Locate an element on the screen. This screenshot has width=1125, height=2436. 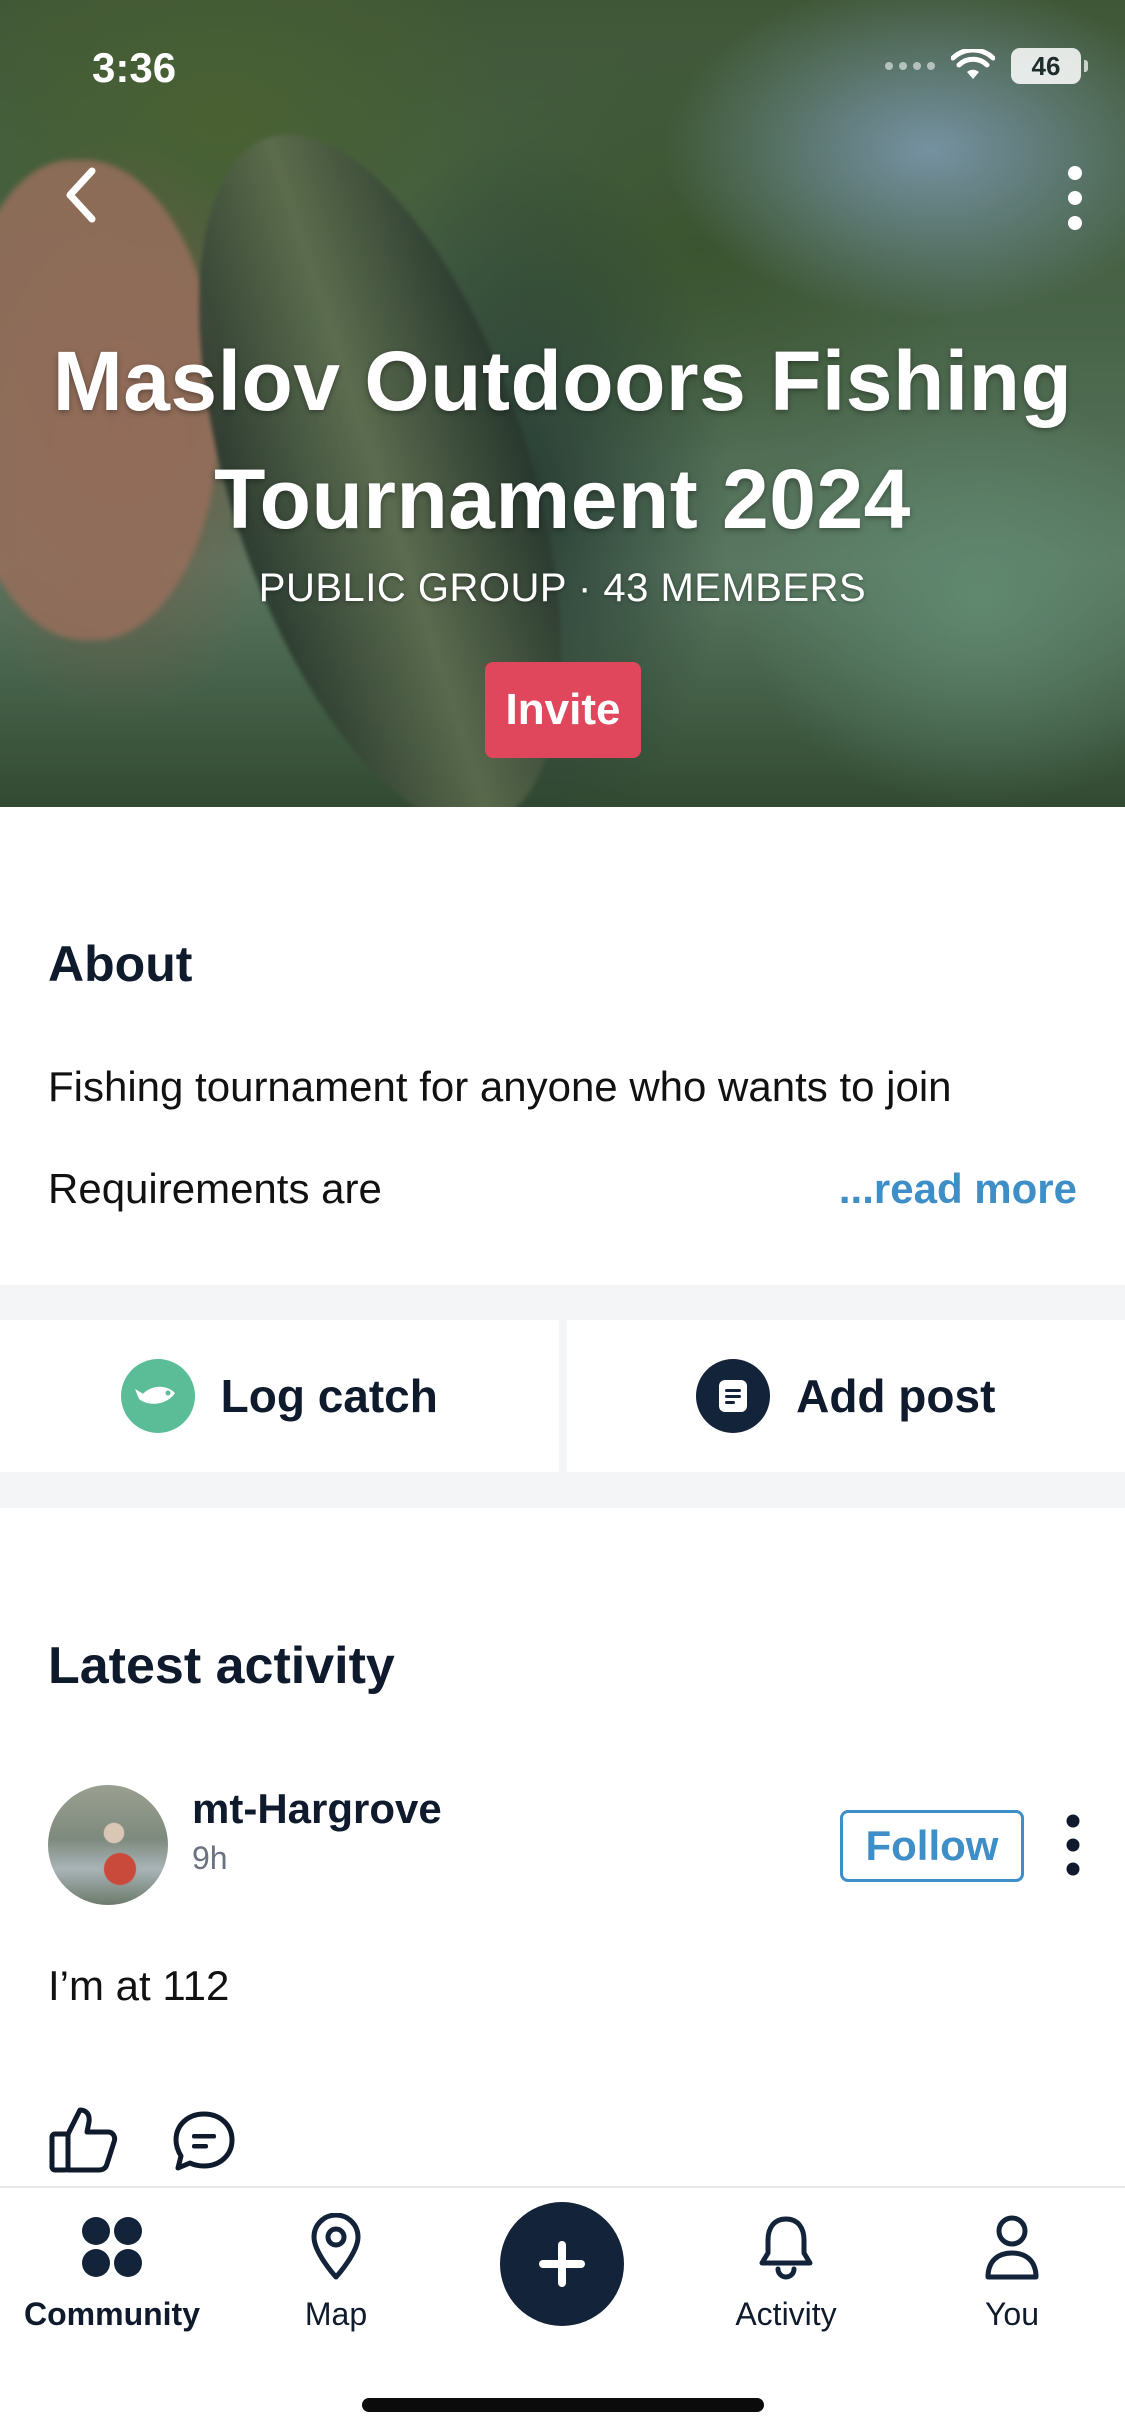
bell-icon is located at coordinates (786, 2247).